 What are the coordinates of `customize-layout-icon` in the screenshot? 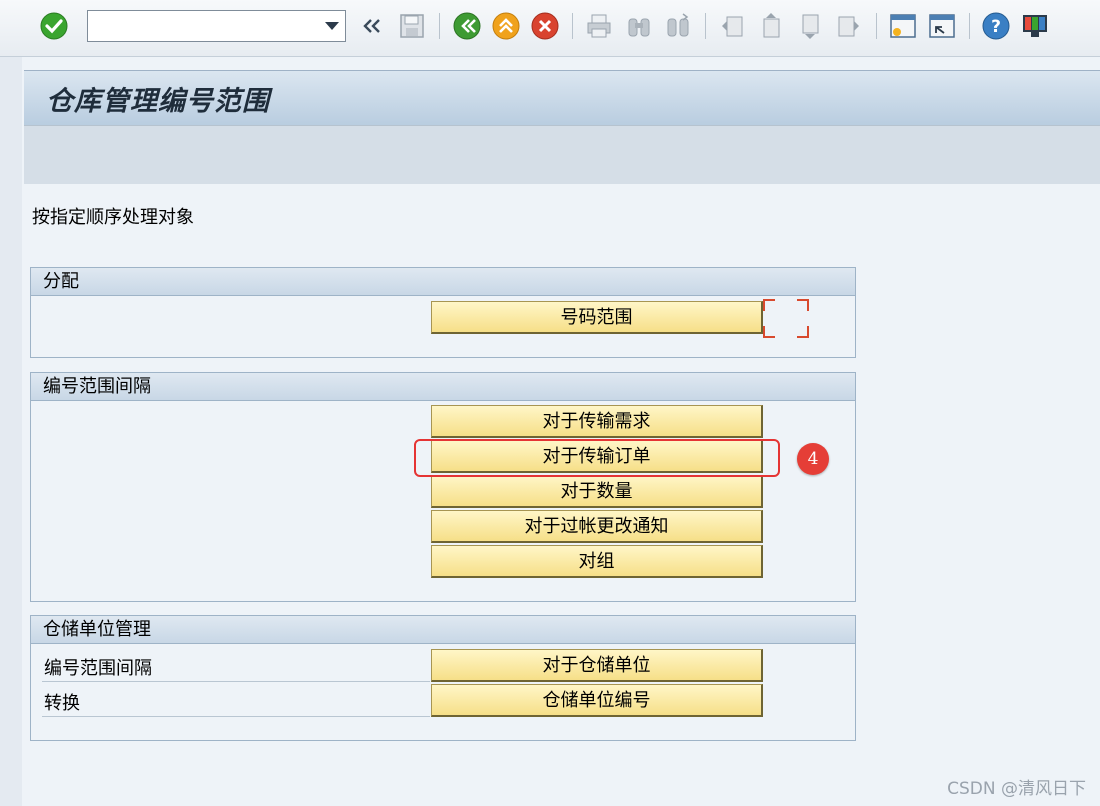 It's located at (1035, 26).